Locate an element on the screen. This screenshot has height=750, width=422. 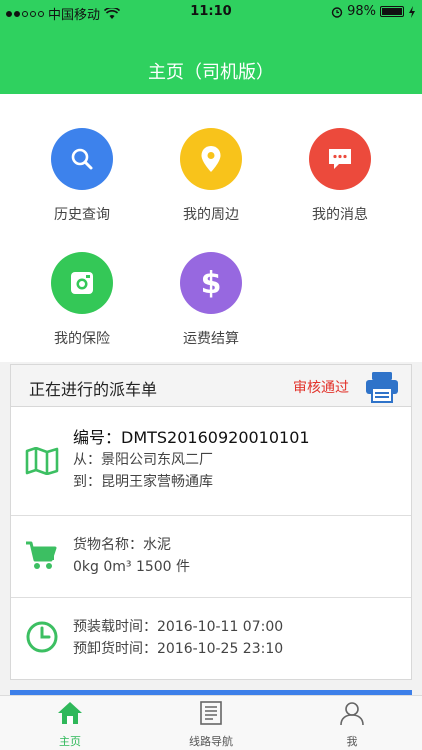
menu-label: 我的消息 is located at coordinates (340, 215).